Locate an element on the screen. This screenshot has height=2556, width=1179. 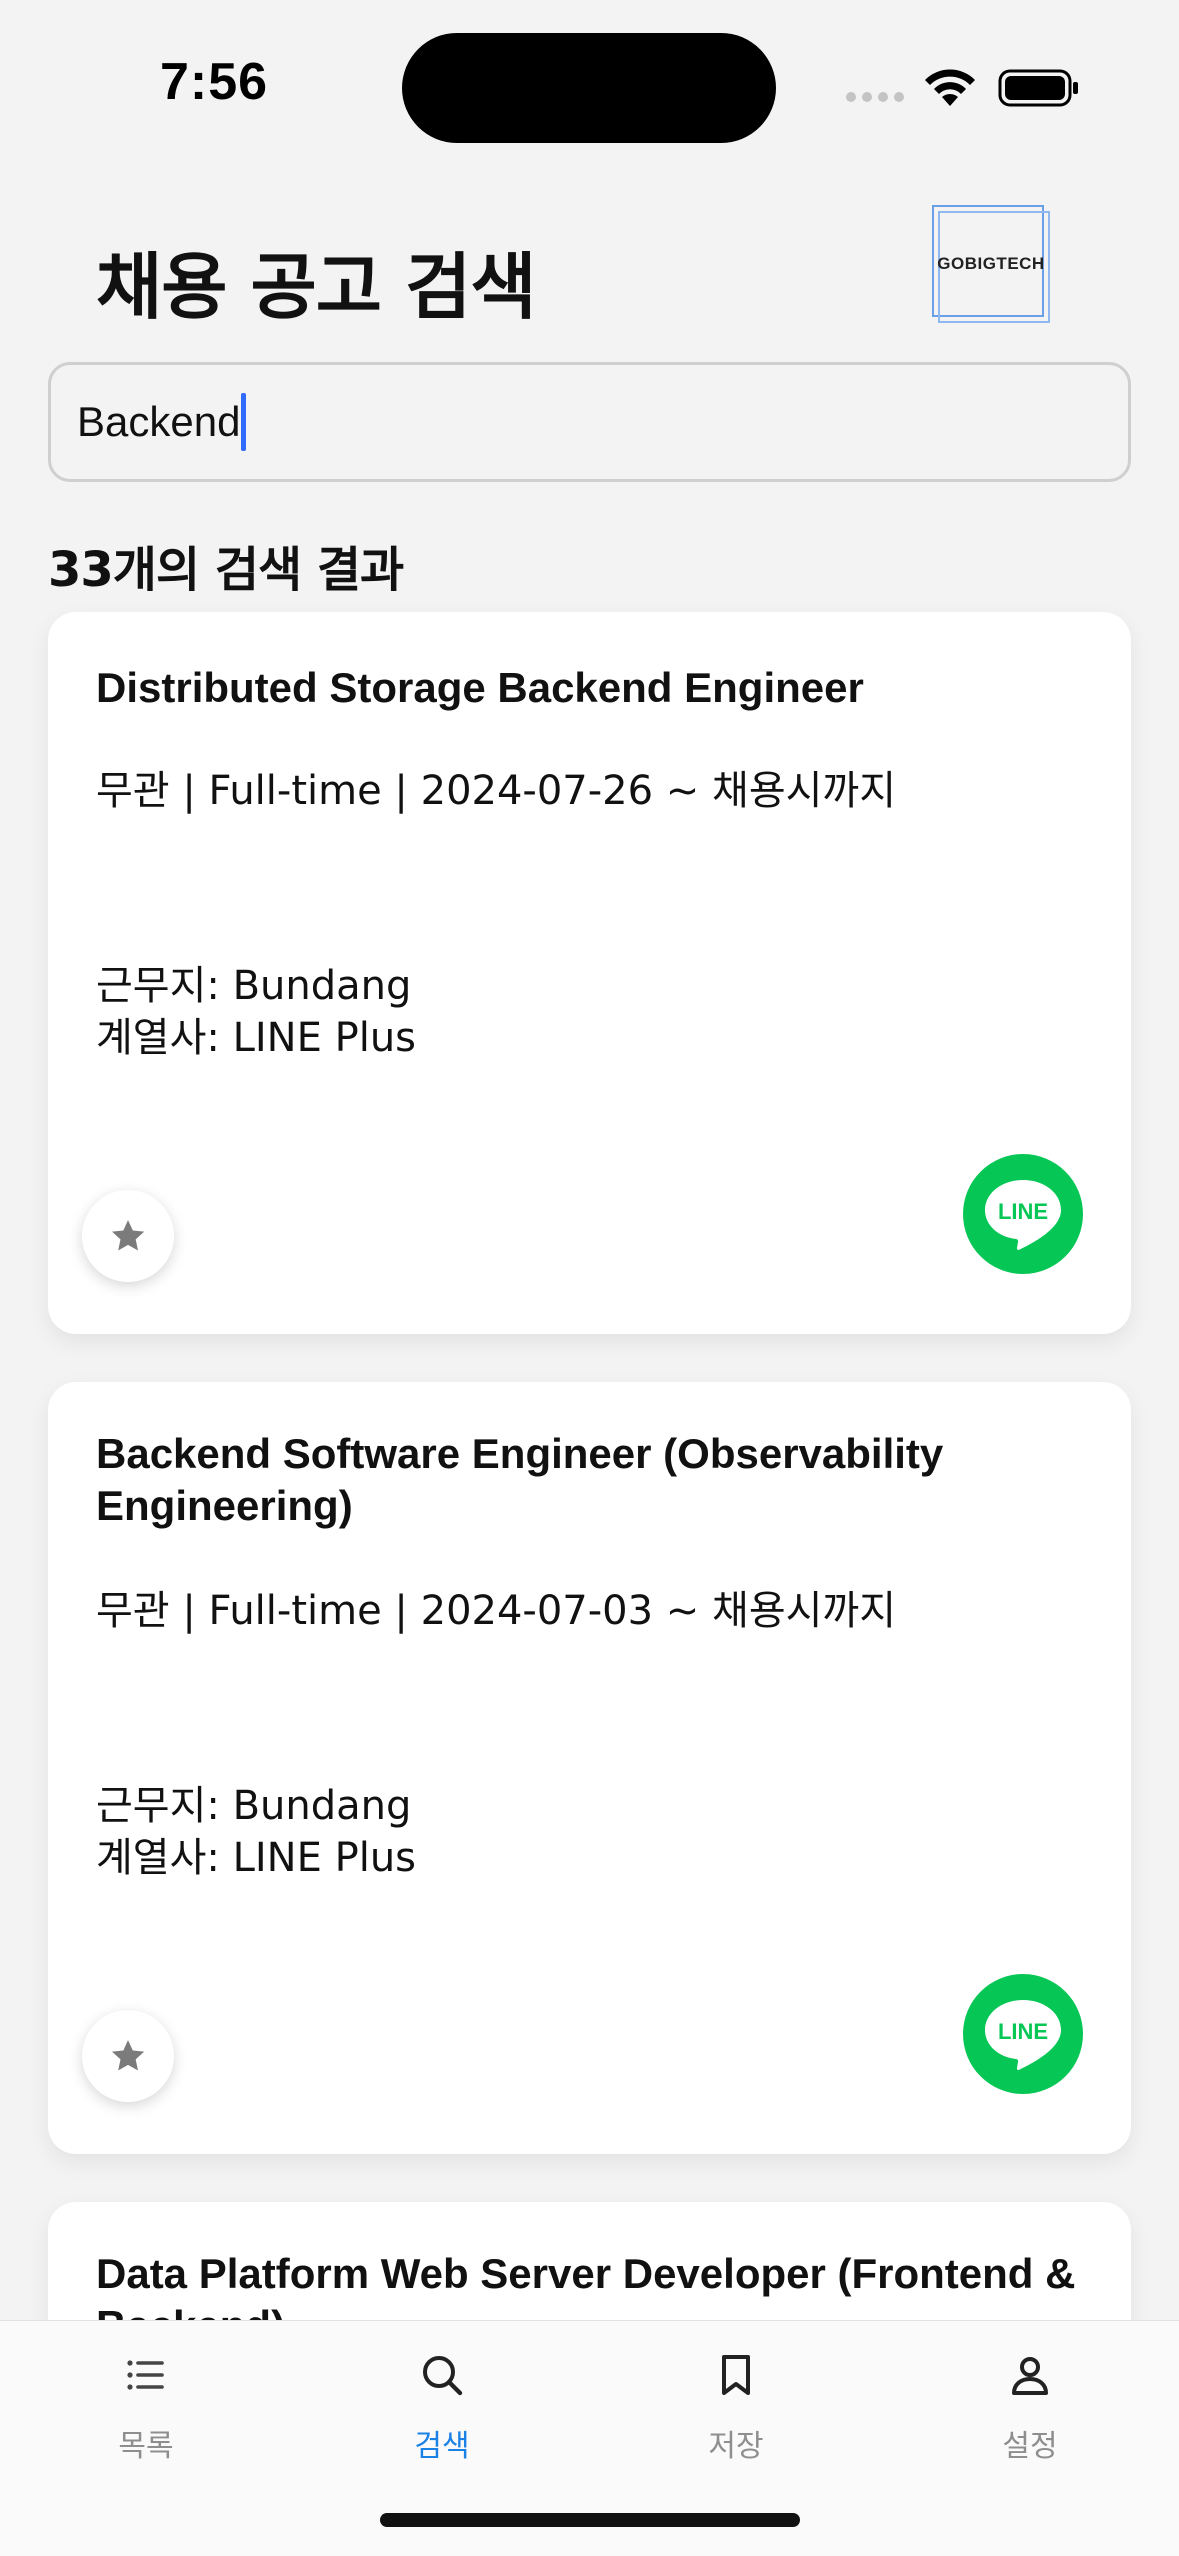
job-meta: 무관 | Full-time | 2024-07-26 ~ 채용시까지 is located at coordinates (496, 791).